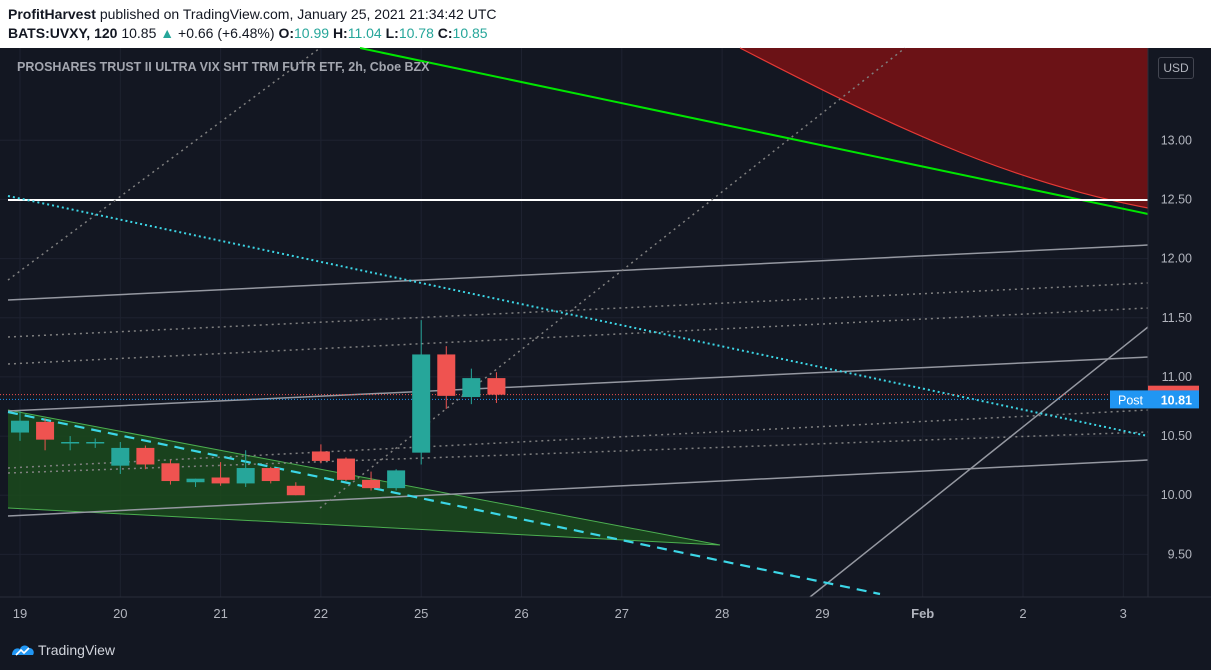  What do you see at coordinates (76, 650) in the screenshot?
I see `tradingview-brand: TradingView` at bounding box center [76, 650].